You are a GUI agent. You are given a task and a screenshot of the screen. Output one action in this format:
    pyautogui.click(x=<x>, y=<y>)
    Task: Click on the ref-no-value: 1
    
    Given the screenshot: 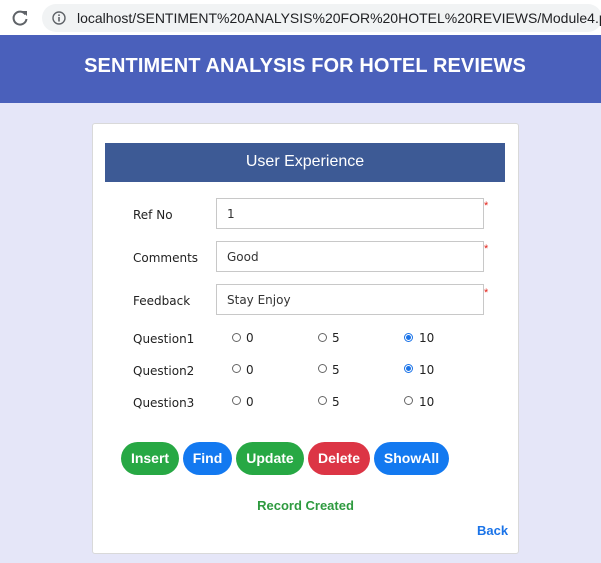 What is the action you would take?
    pyautogui.click(x=231, y=214)
    